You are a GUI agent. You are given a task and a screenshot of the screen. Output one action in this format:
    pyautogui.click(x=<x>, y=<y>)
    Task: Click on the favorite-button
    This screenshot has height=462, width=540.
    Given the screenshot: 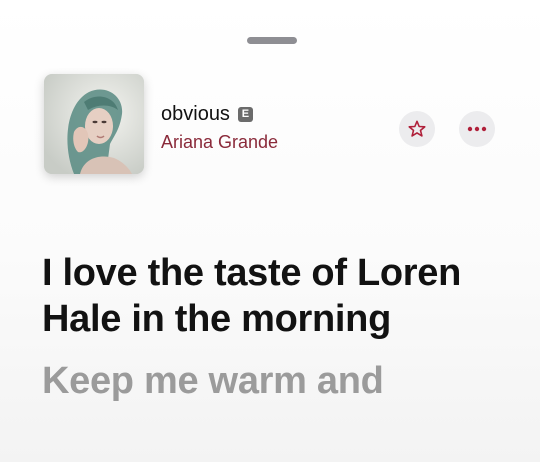 What is the action you would take?
    pyautogui.click(x=417, y=129)
    